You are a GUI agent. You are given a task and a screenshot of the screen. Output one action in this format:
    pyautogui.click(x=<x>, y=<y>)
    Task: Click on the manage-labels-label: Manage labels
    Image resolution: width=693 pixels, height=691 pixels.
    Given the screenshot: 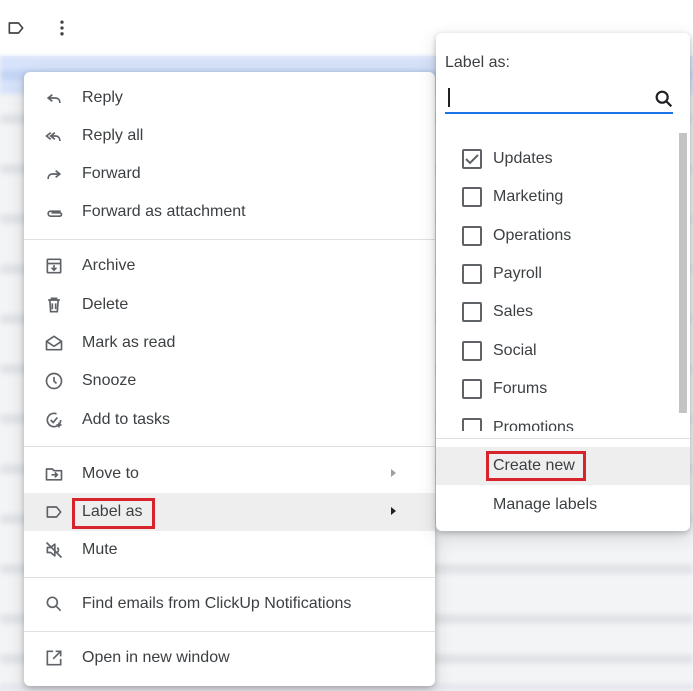 What is the action you would take?
    pyautogui.click(x=545, y=504)
    